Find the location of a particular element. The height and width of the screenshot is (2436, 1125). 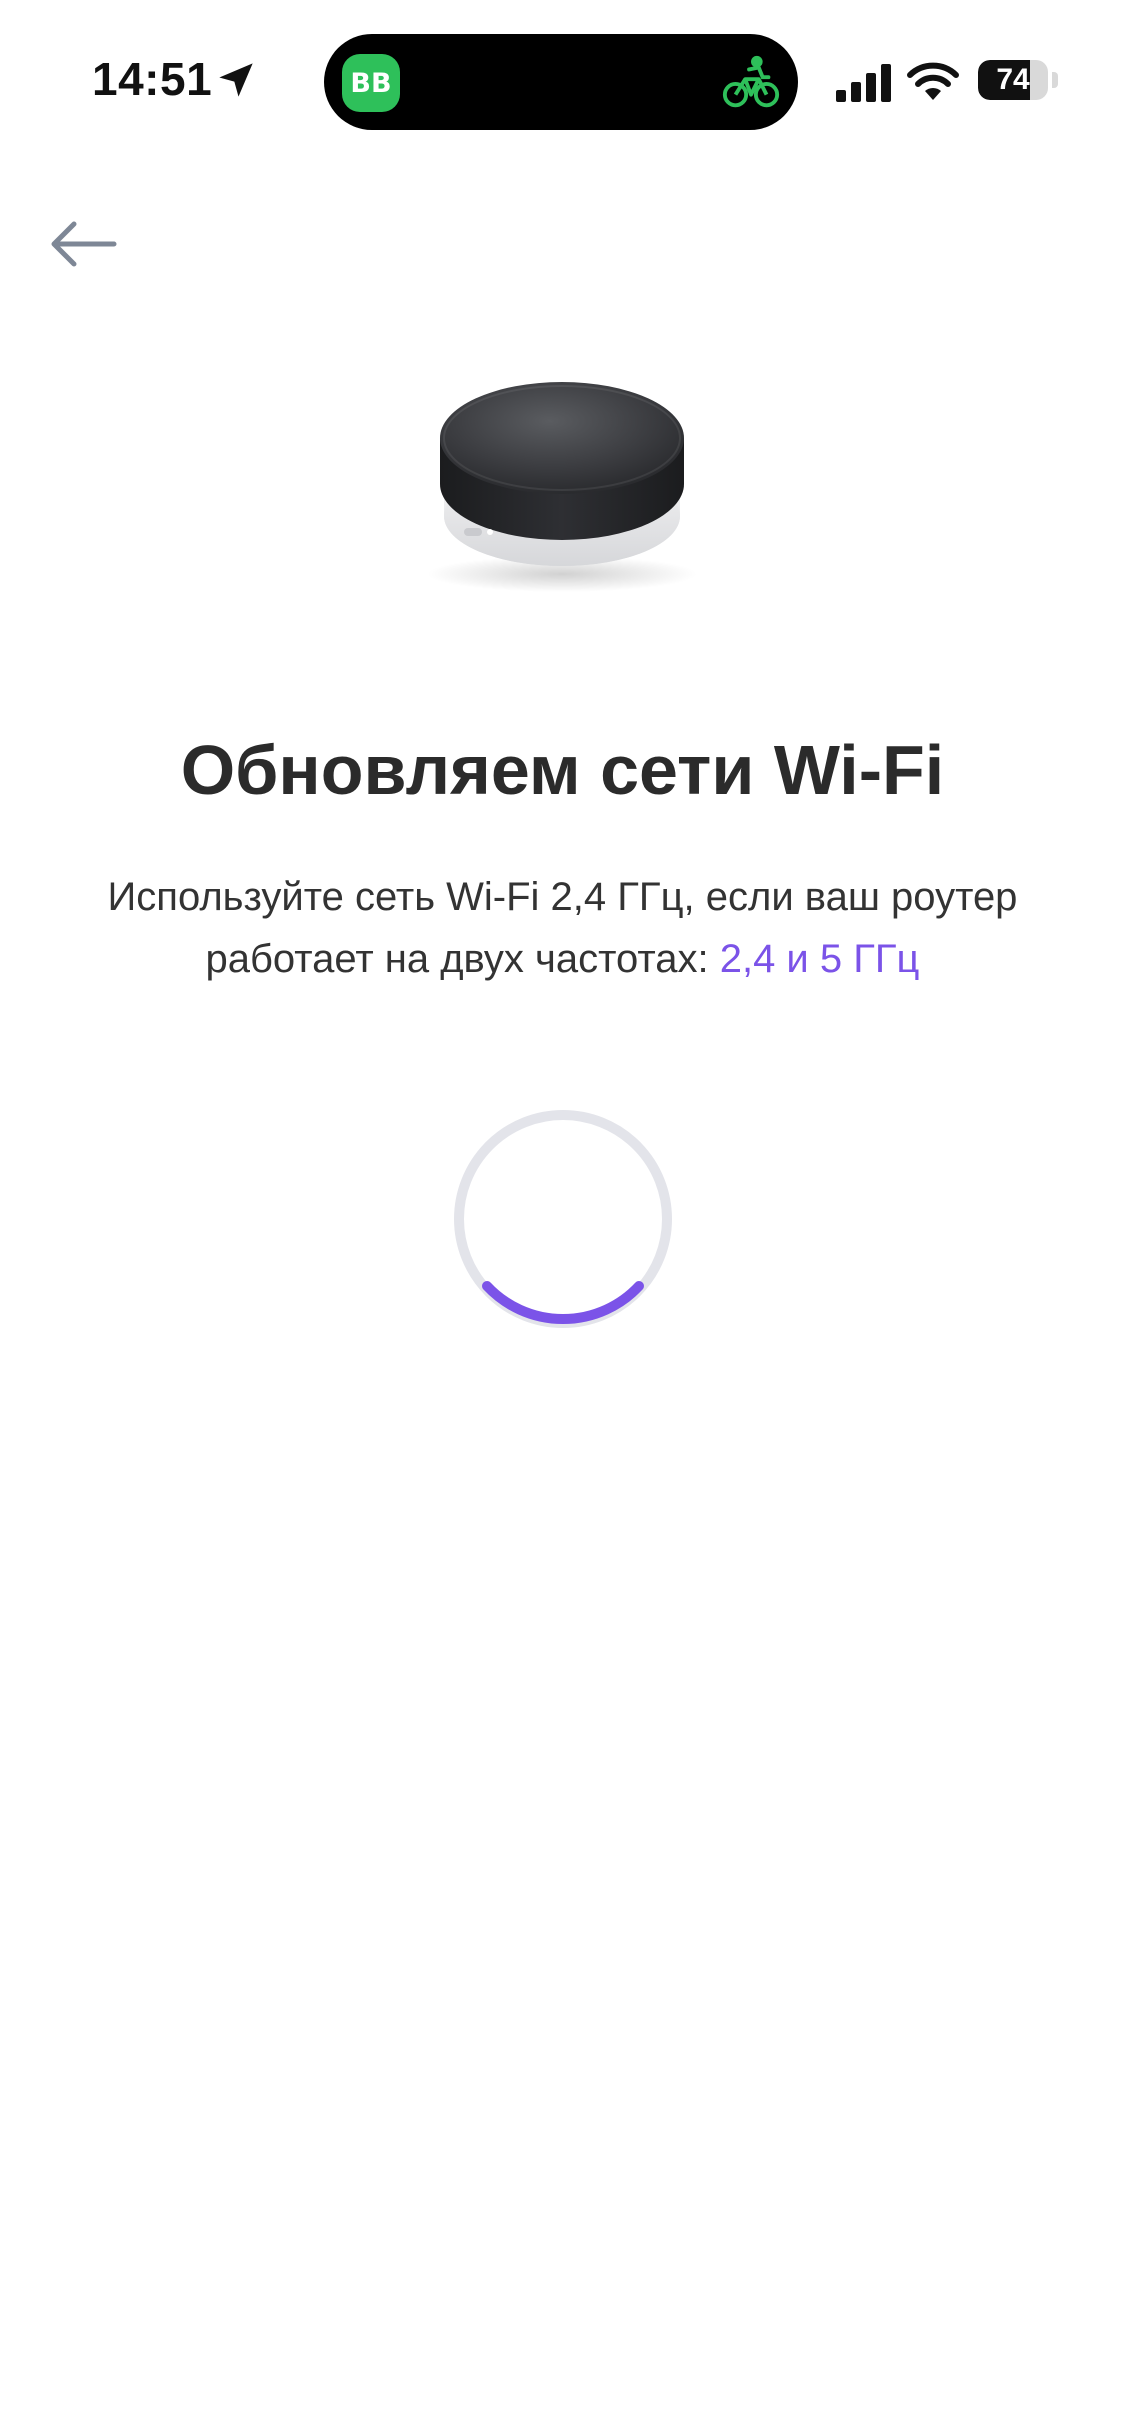

battery-icon: 74 is located at coordinates (1013, 80).